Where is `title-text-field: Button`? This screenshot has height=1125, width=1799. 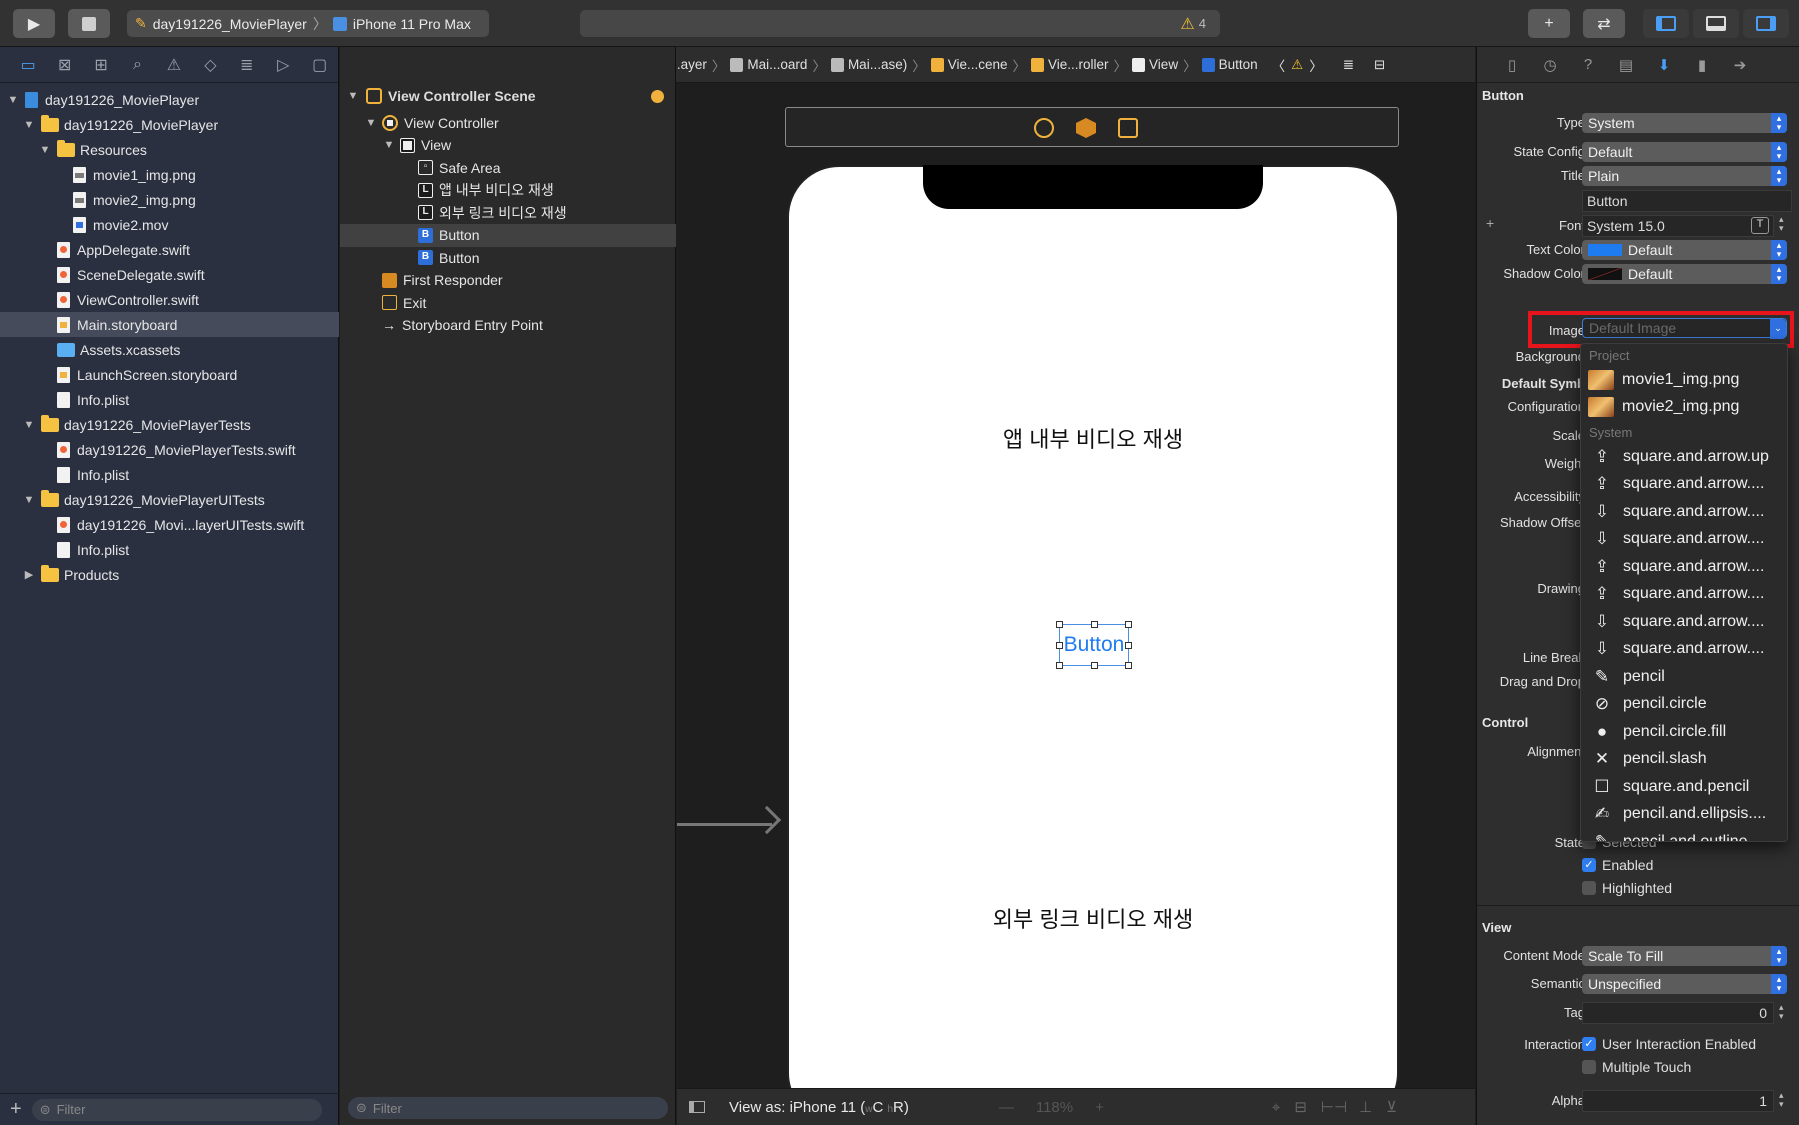 title-text-field: Button is located at coordinates (1687, 201).